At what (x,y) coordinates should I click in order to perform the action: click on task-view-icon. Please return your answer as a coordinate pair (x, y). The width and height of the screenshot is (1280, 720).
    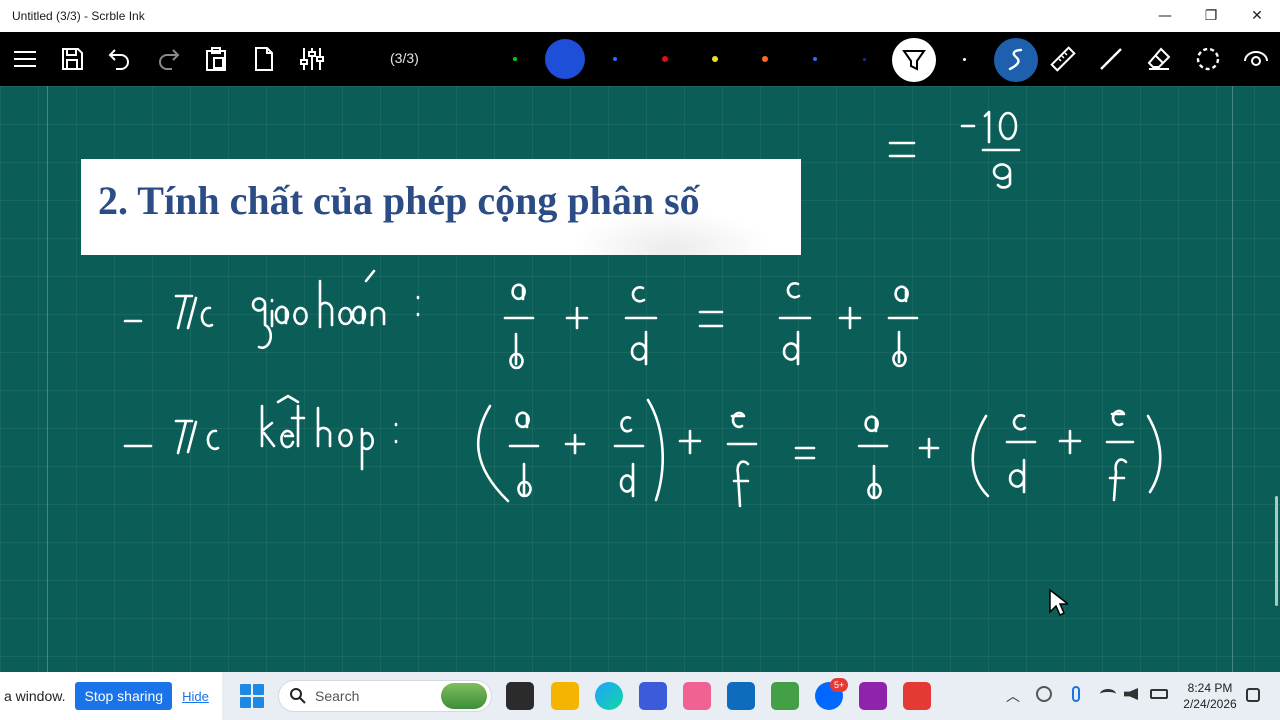
    Looking at the image, I should click on (520, 696).